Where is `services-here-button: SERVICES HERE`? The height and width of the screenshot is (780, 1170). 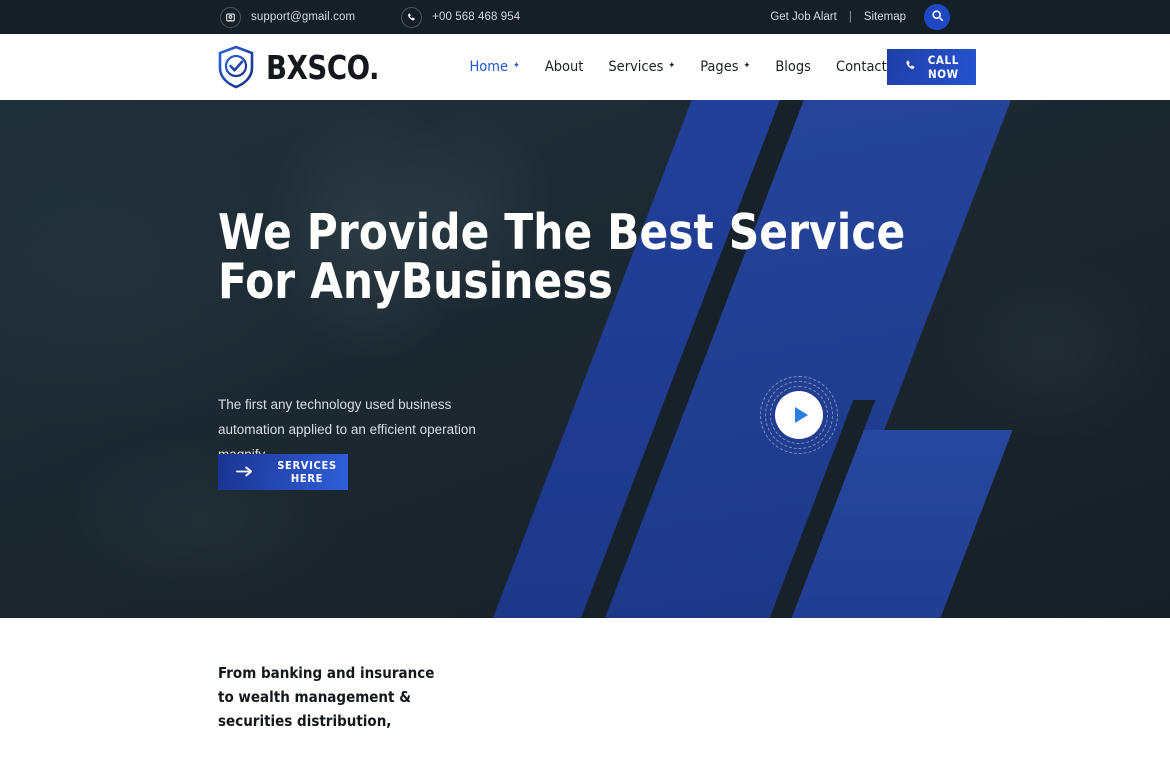
services-here-button: SERVICES HERE is located at coordinates (283, 472).